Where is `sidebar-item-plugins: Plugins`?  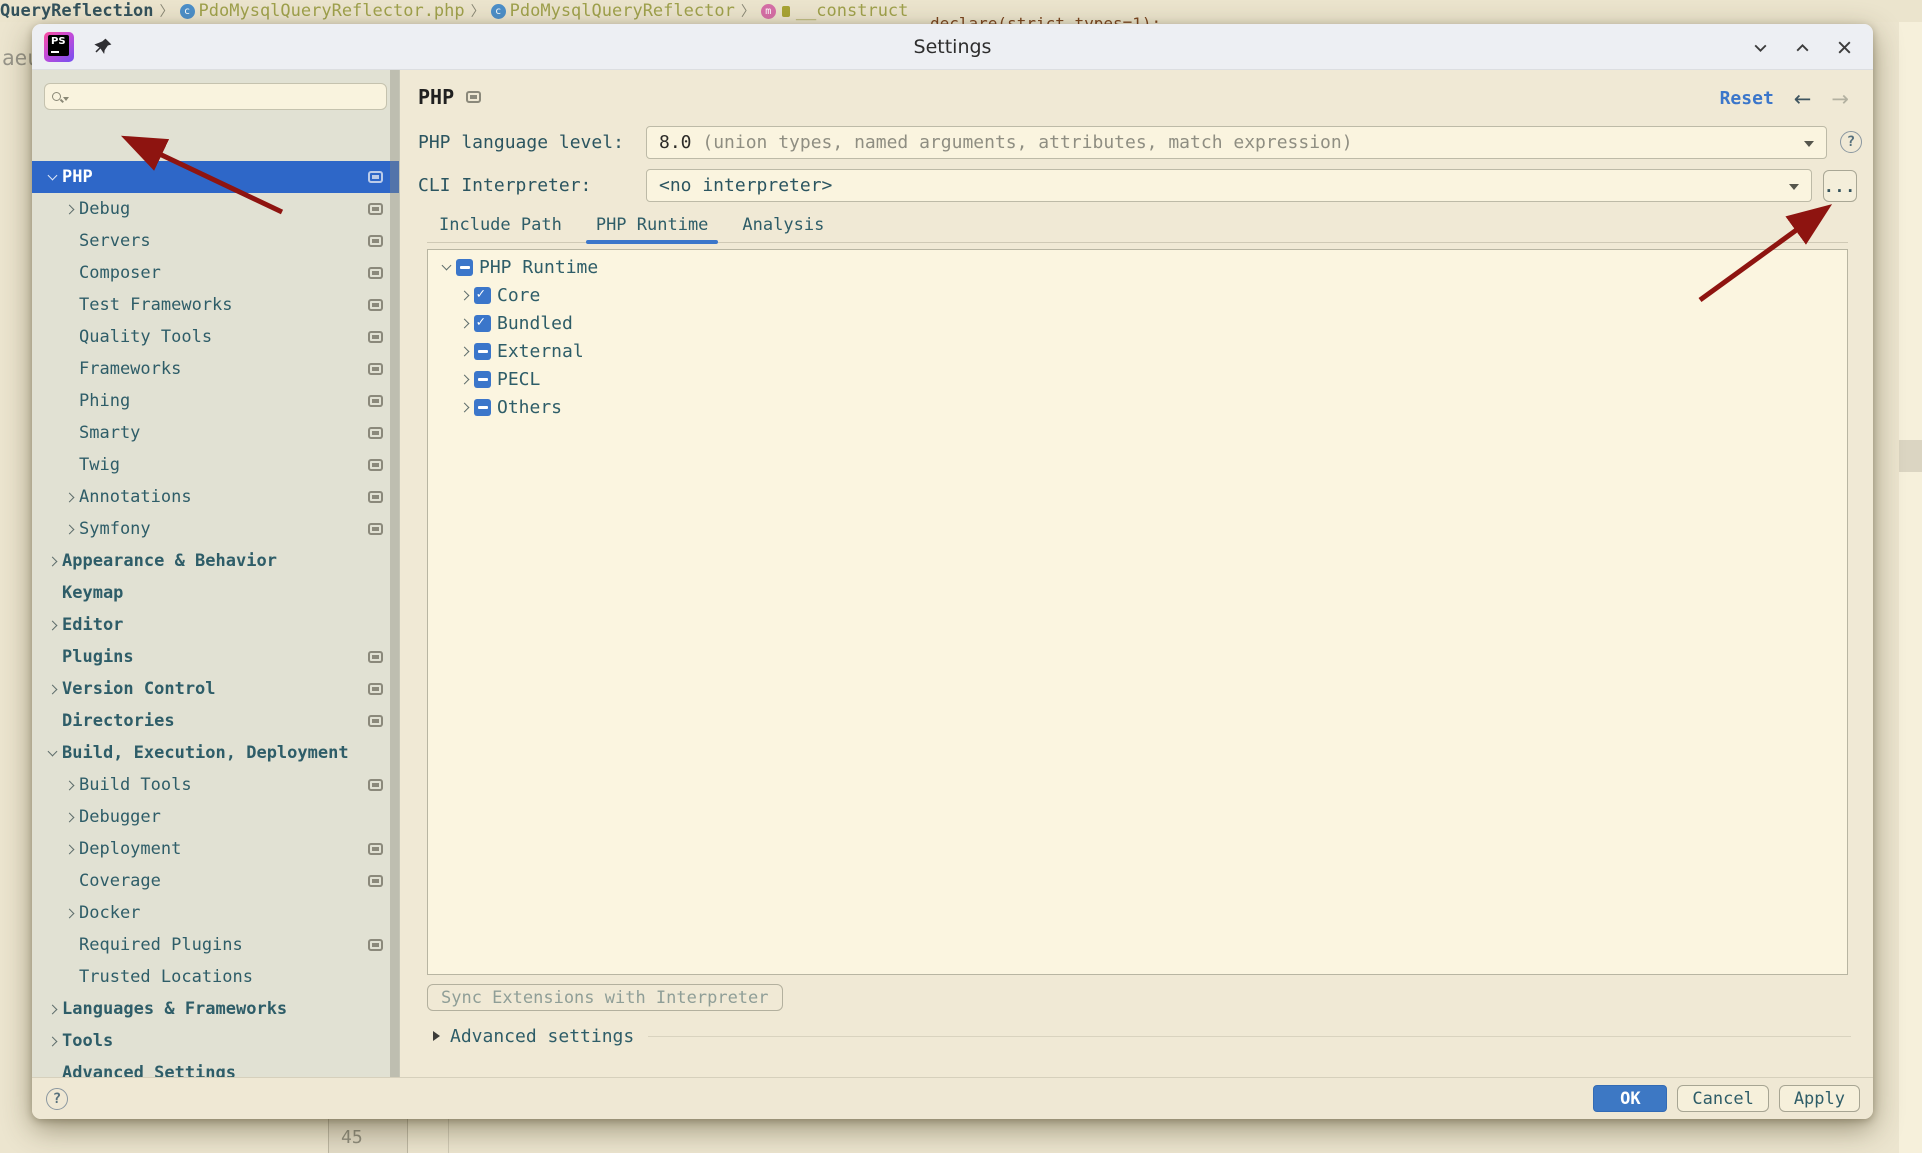 sidebar-item-plugins: Plugins is located at coordinates (215, 657).